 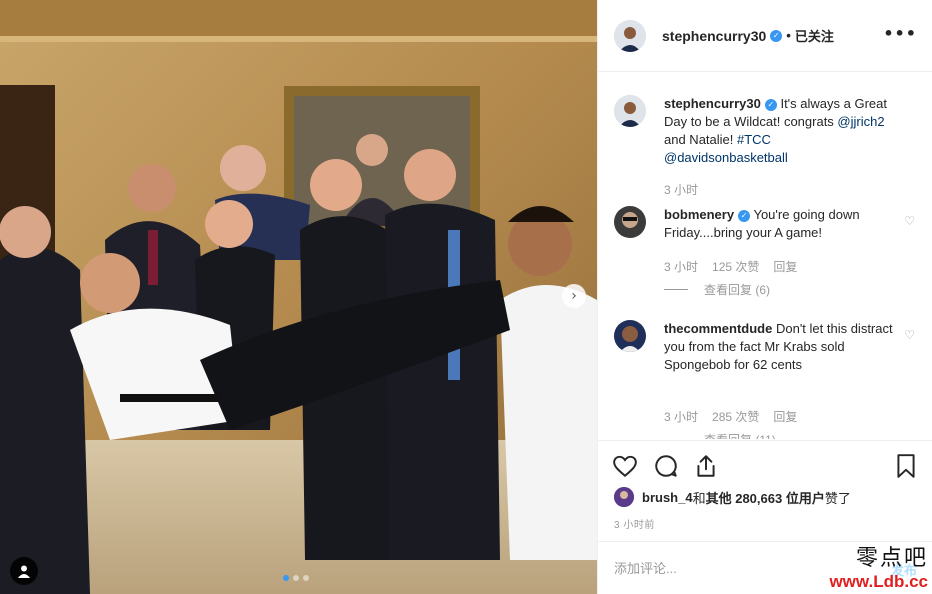 I want to click on mention-link: @davidsonbasketball, so click(x=726, y=157).